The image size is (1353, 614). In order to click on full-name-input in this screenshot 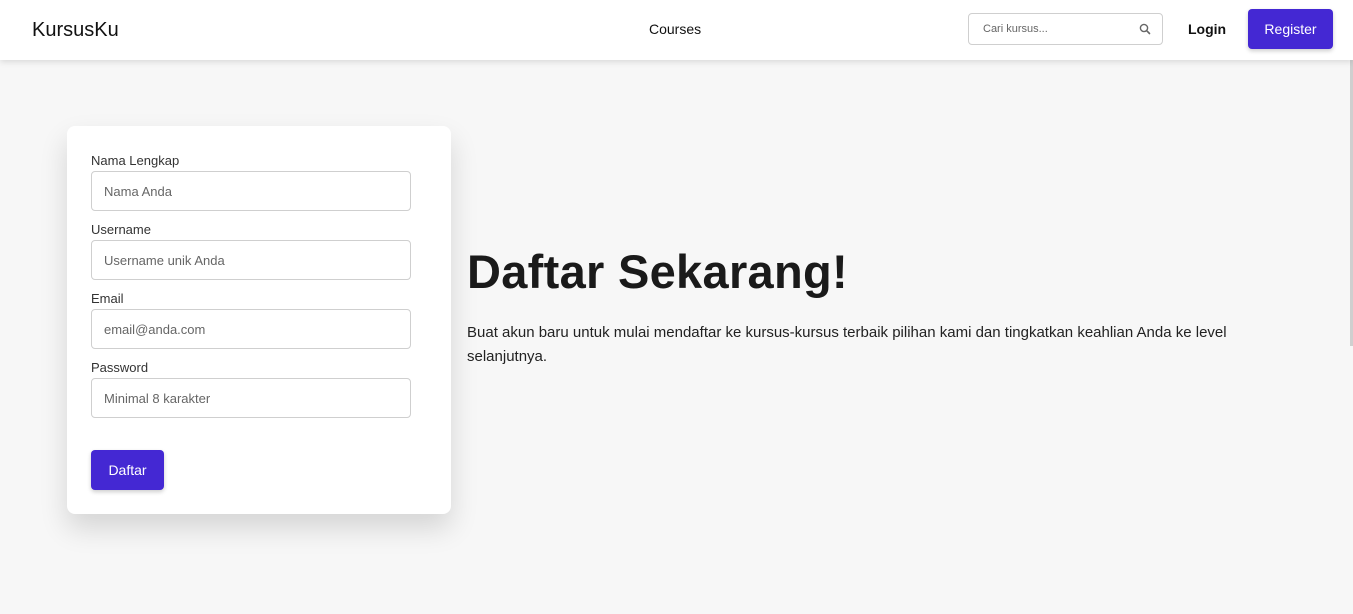, I will do `click(251, 191)`.